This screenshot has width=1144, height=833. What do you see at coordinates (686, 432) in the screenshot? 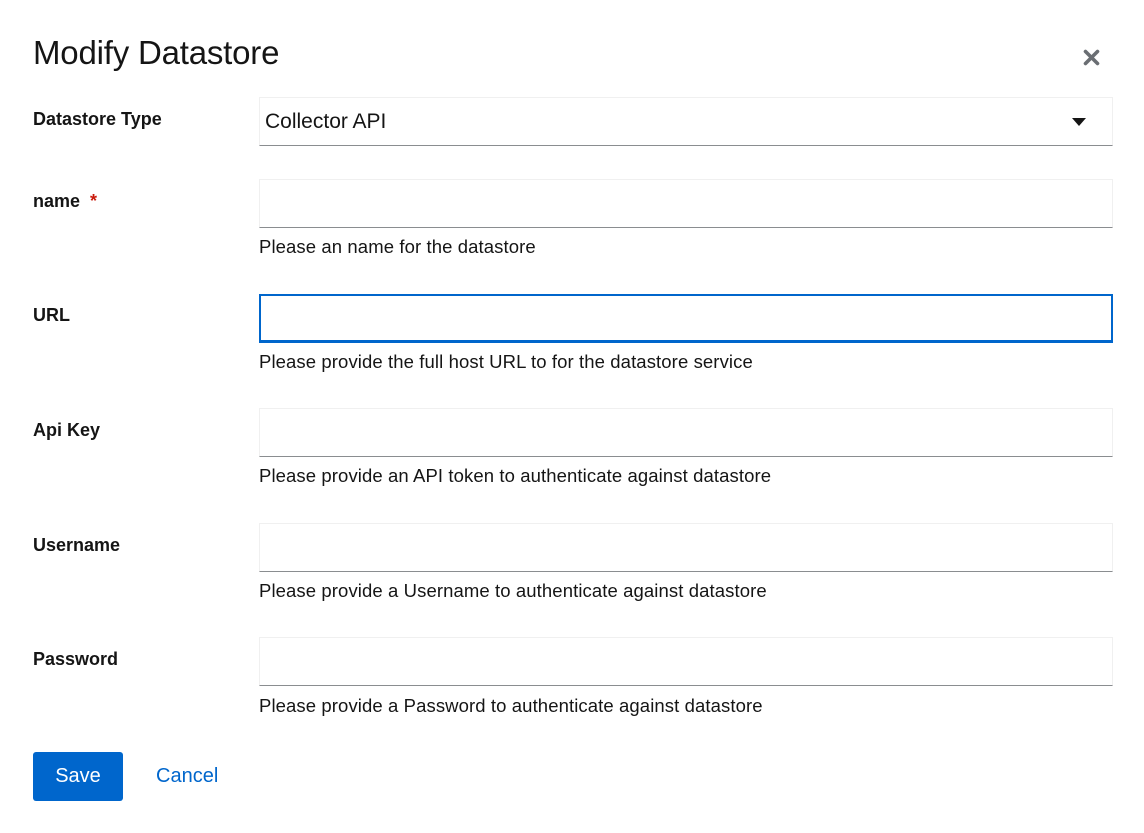
I see `api-key-input` at bounding box center [686, 432].